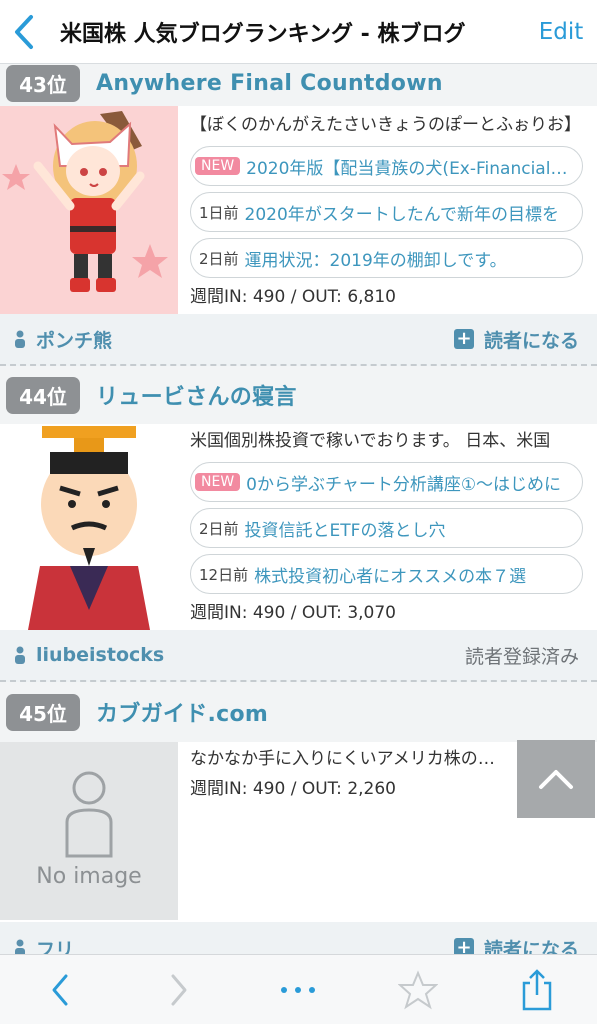 The height and width of the screenshot is (1024, 597). Describe the element at coordinates (298, 712) in the screenshot. I see `rank-header: 45位 カブガイド.com` at that location.